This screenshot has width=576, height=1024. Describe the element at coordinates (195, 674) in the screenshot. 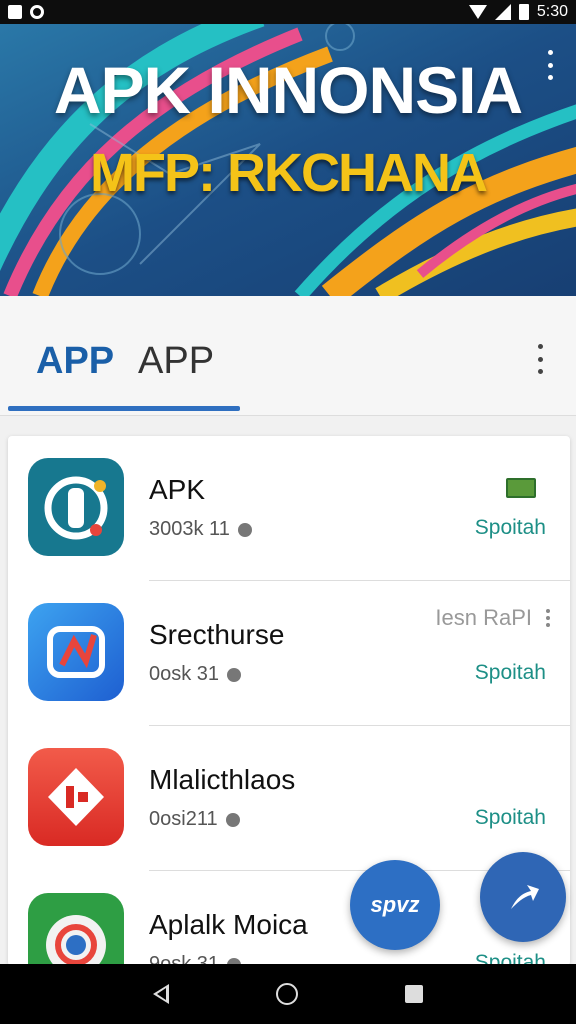

I see `app-meta: 0osk 31` at that location.